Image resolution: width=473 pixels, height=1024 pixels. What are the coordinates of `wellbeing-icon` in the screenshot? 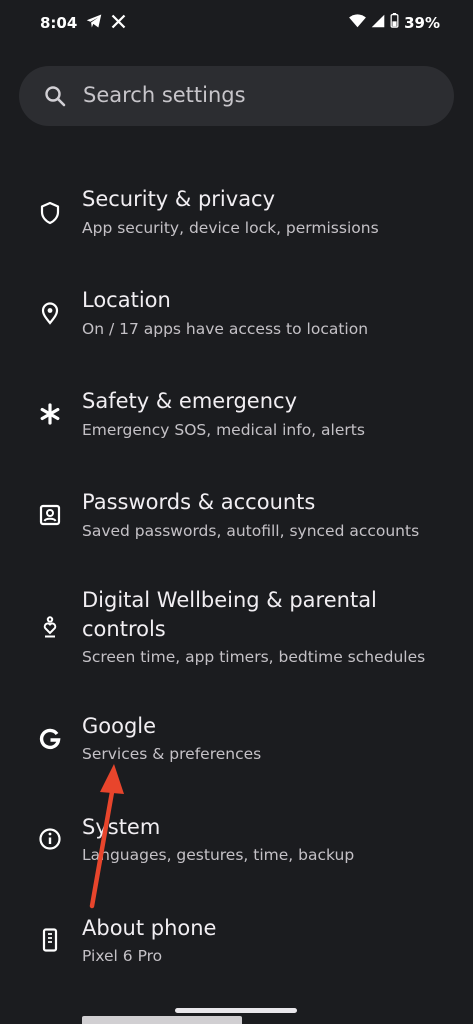 It's located at (50, 627).